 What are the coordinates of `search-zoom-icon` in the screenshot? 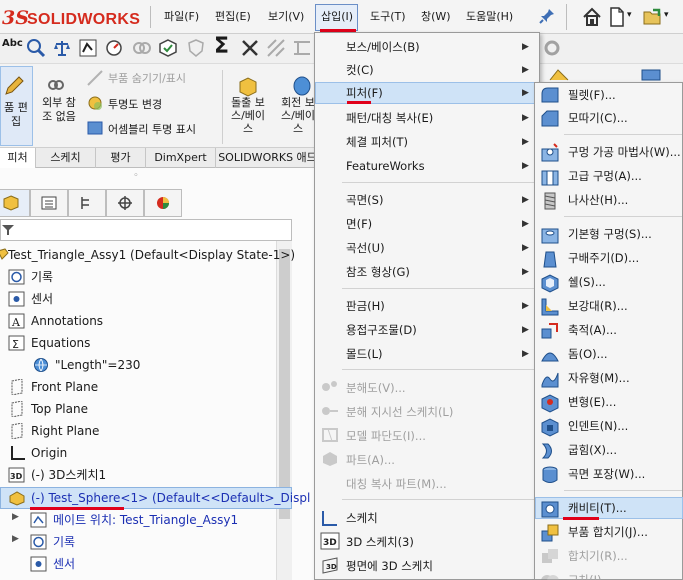 It's located at (36, 48).